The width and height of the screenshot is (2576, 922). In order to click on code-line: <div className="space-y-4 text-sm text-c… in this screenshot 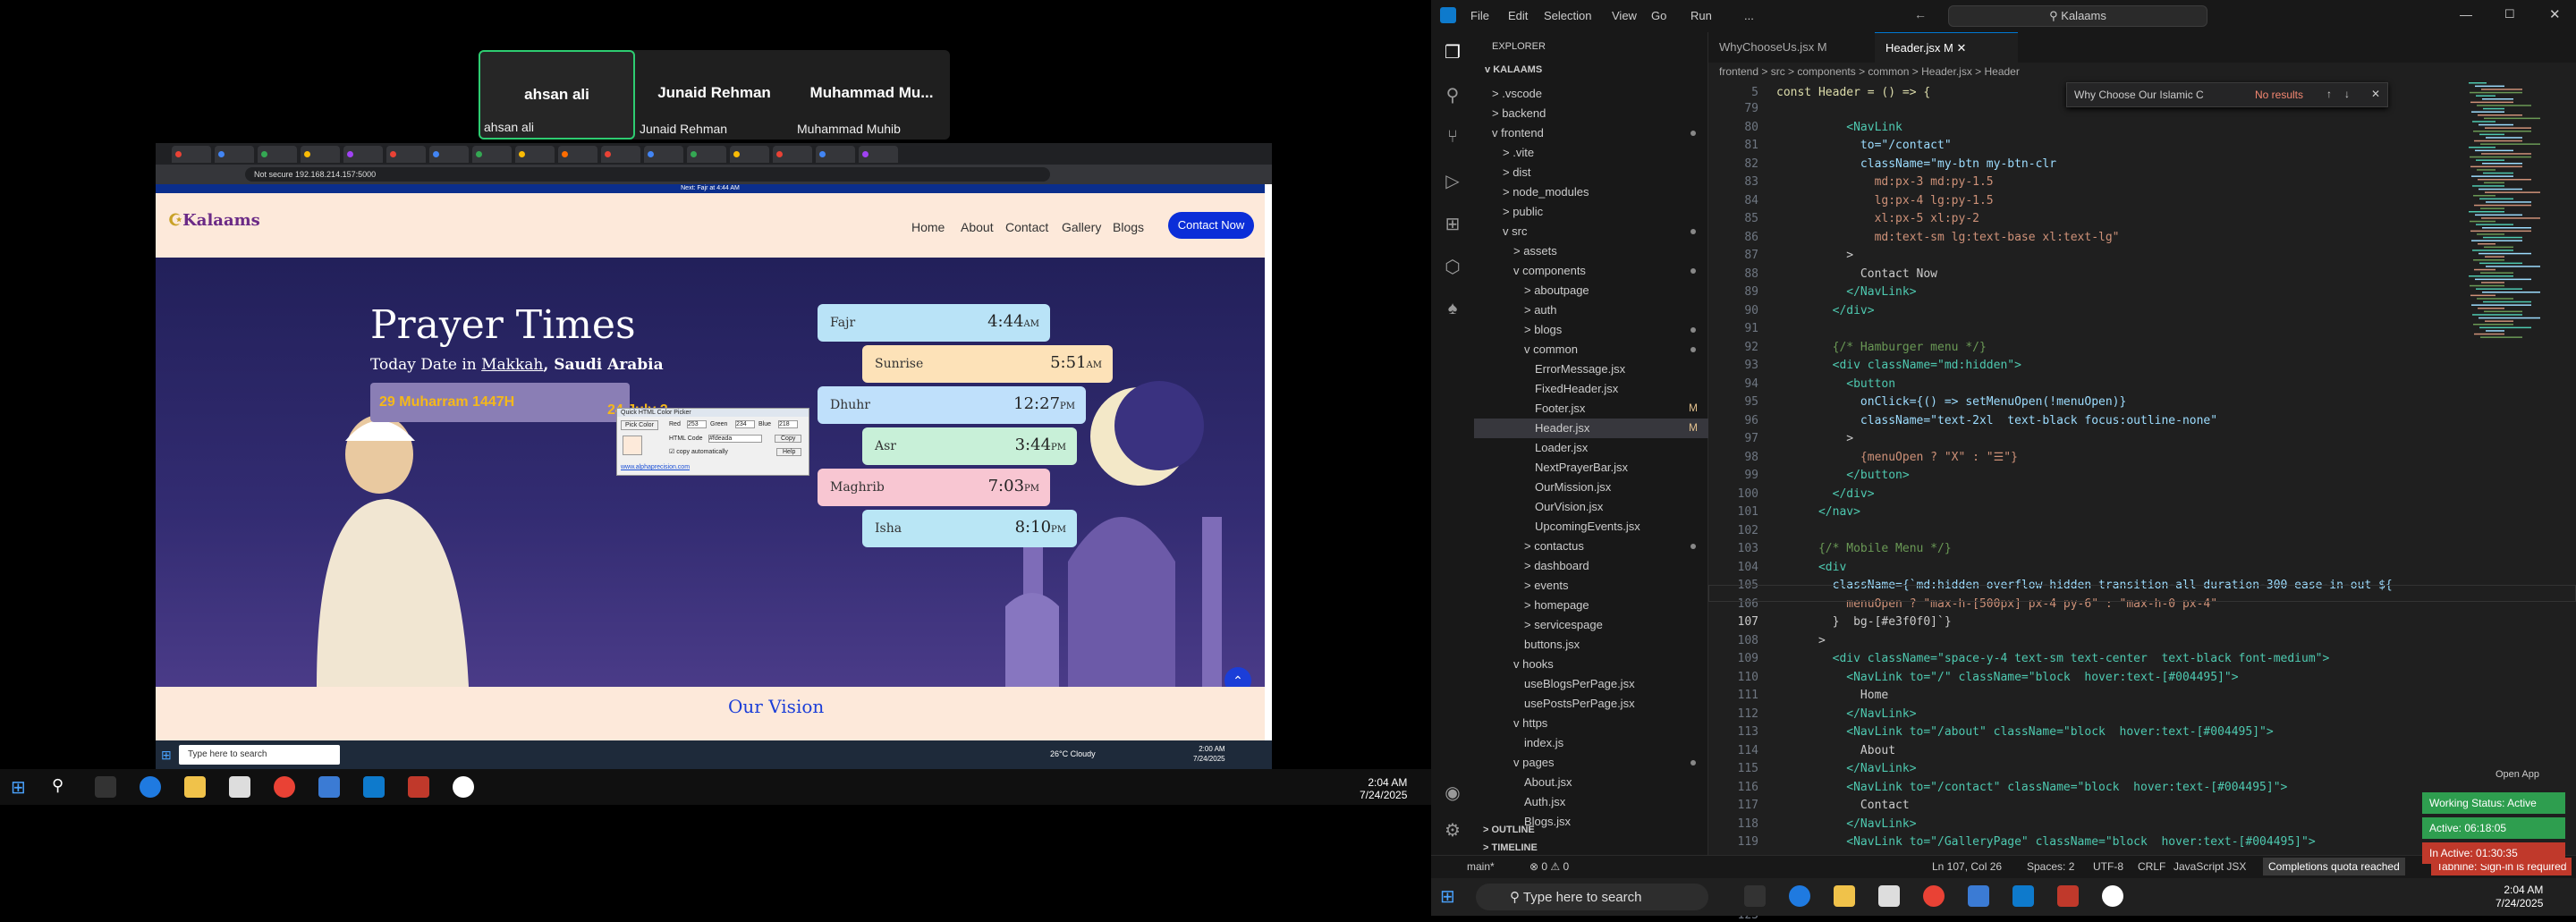, I will do `click(2053, 658)`.